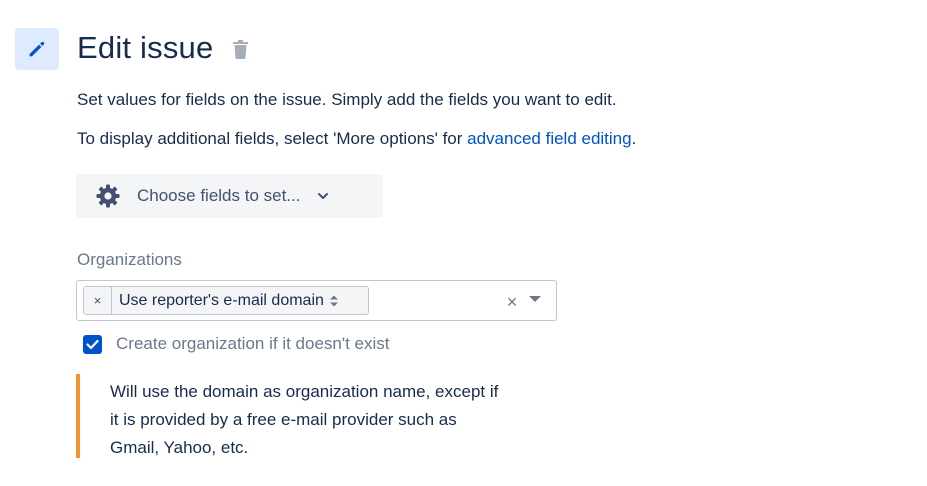 This screenshot has width=927, height=486. Describe the element at coordinates (179, 447) in the screenshot. I see `note-line-3: Gmail, Yahoo, etc.` at that location.